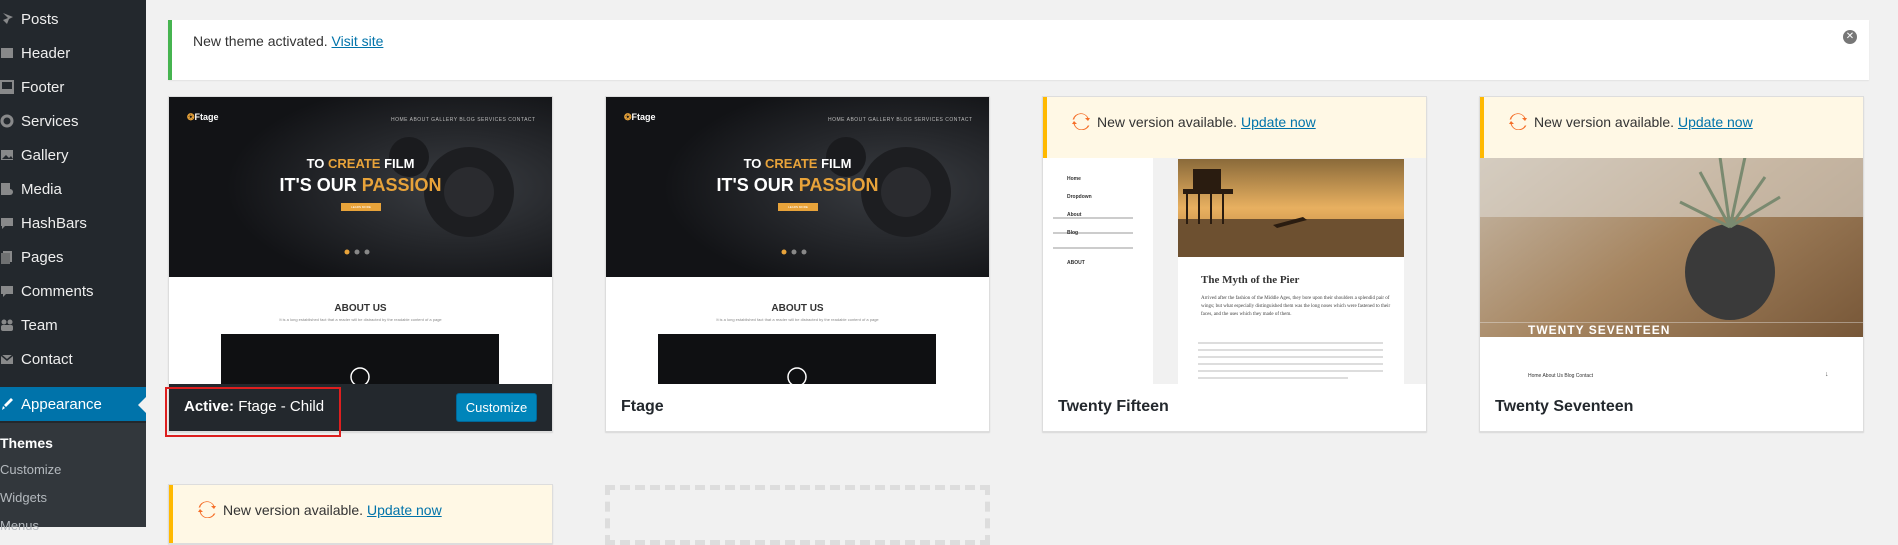  Describe the element at coordinates (6, 257) in the screenshot. I see `pages-icon` at that location.